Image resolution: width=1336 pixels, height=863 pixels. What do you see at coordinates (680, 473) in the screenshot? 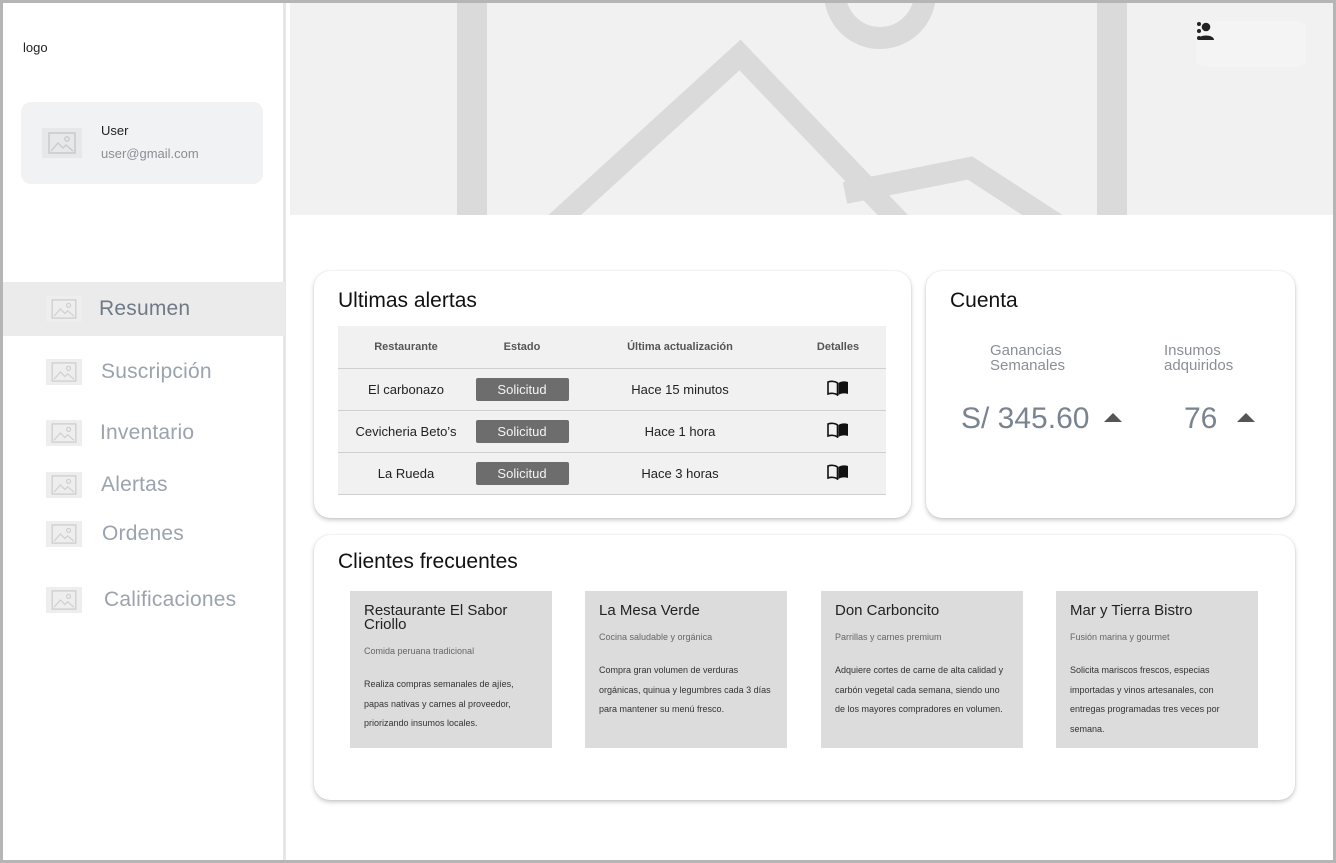
I see `updated-cell: Hace 3 horas` at bounding box center [680, 473].